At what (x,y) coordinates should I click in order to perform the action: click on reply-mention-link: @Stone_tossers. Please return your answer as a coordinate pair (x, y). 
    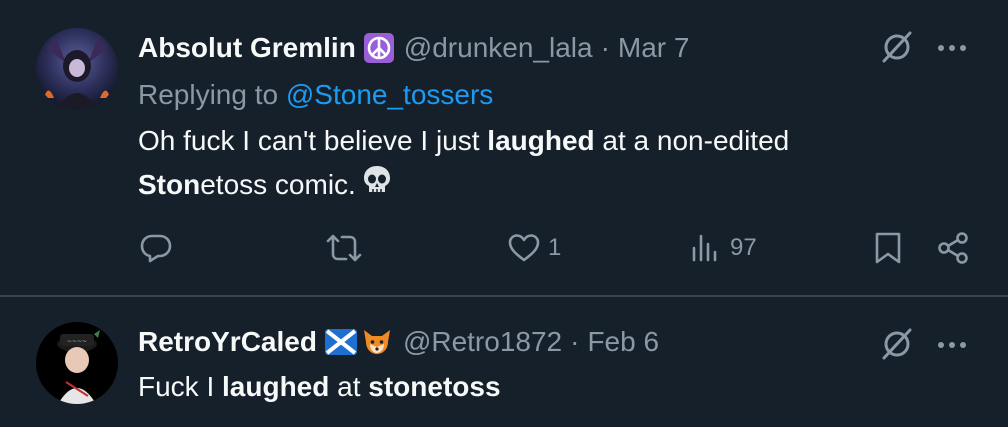
    Looking at the image, I should click on (389, 94).